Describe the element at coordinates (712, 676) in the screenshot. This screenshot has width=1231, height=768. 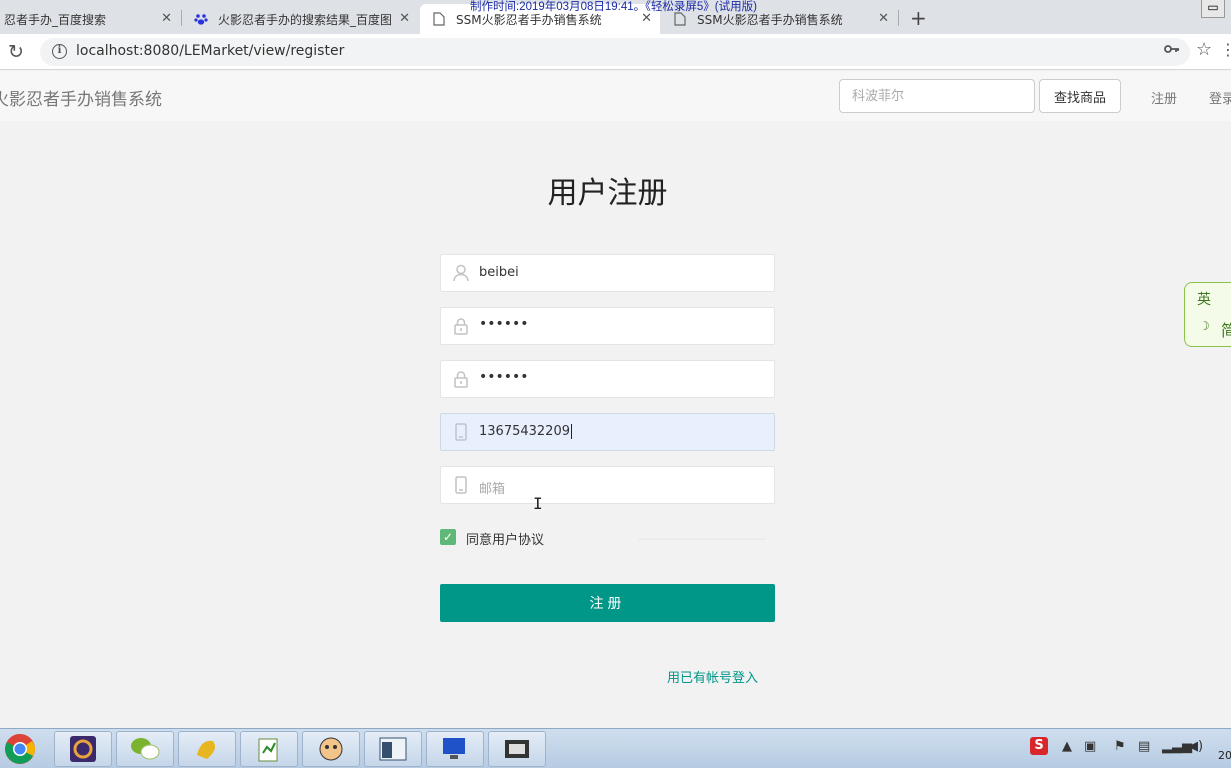
I see `existing-account-login-link: 用已有帐号登入` at that location.